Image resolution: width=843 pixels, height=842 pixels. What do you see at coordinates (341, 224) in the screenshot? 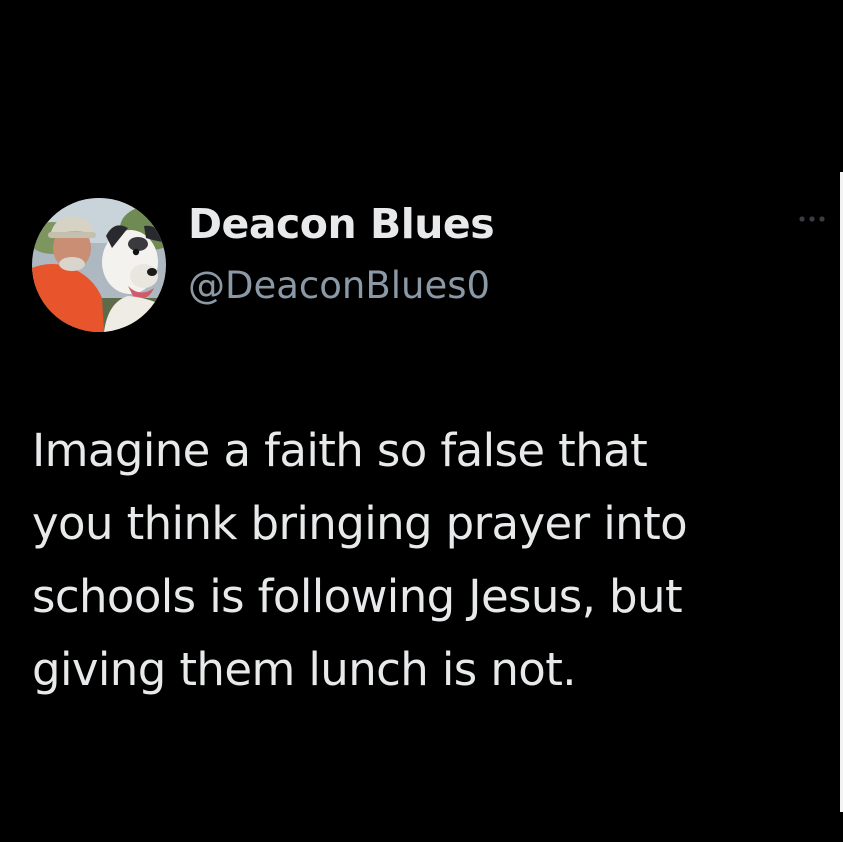
I see `author-display-name: Deacon Blues` at bounding box center [341, 224].